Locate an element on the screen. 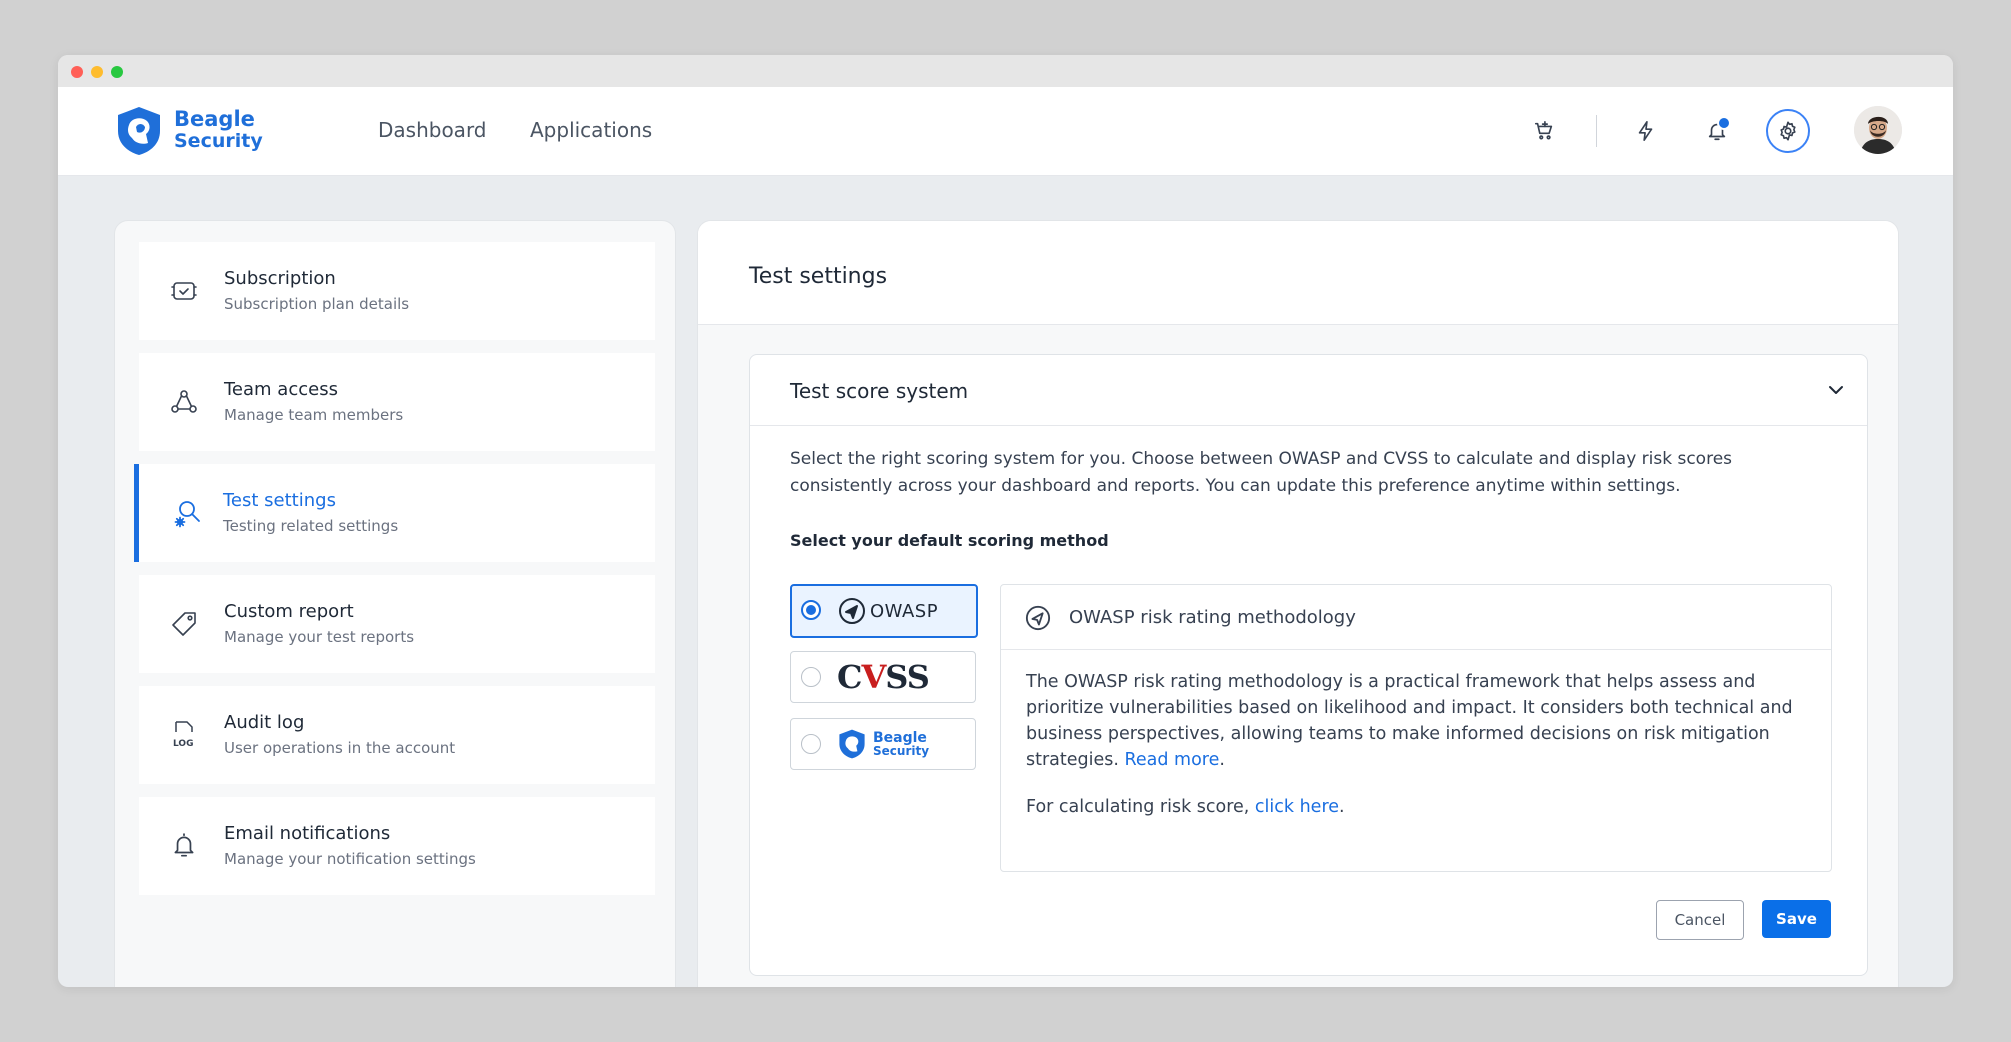 The height and width of the screenshot is (1042, 2011). option-beagle-security: Beagle Security is located at coordinates (883, 744).